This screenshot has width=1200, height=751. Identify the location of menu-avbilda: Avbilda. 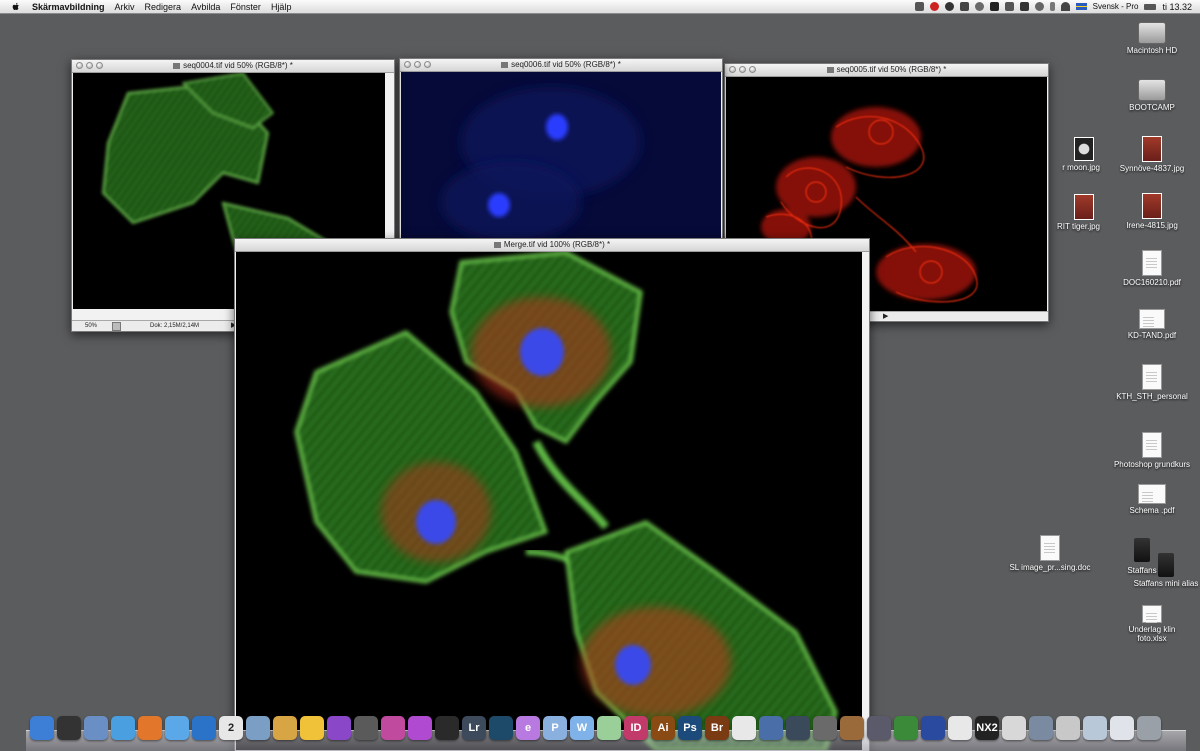
(205, 7).